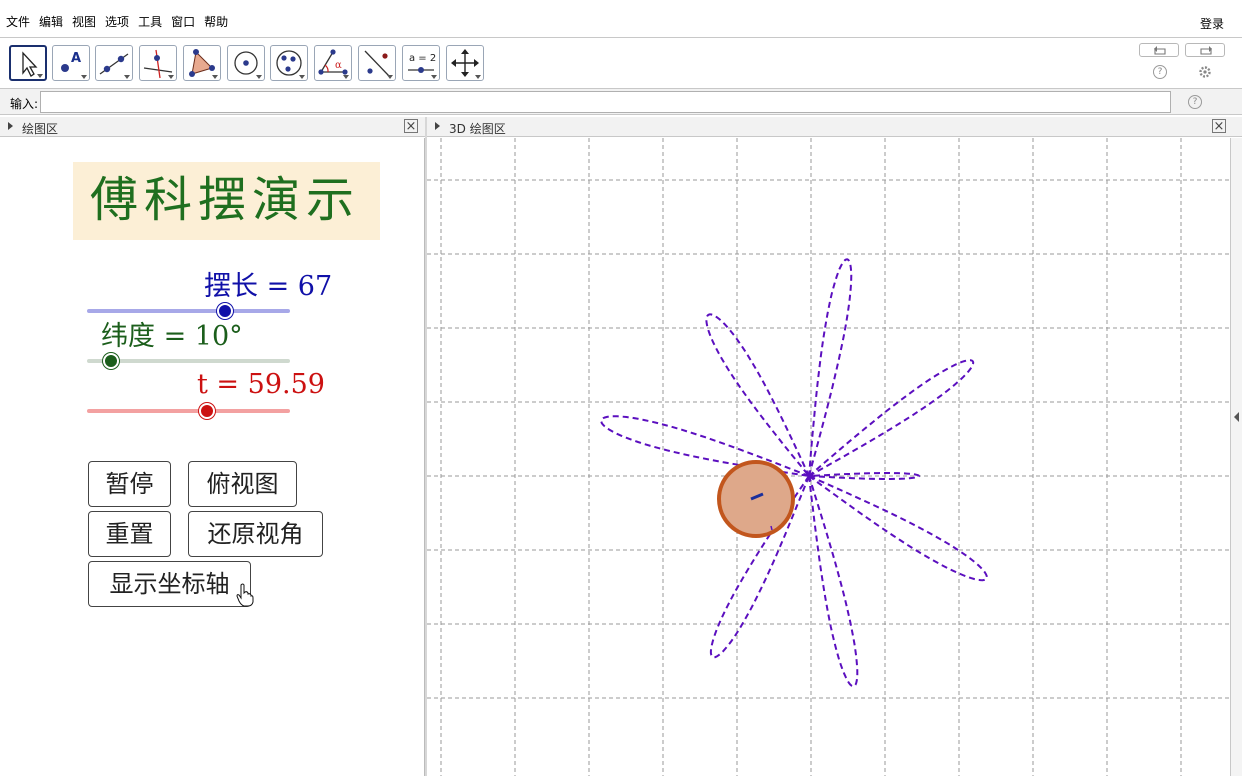  What do you see at coordinates (411, 126) in the screenshot?
I see `close-graphics-view-icon: ×` at bounding box center [411, 126].